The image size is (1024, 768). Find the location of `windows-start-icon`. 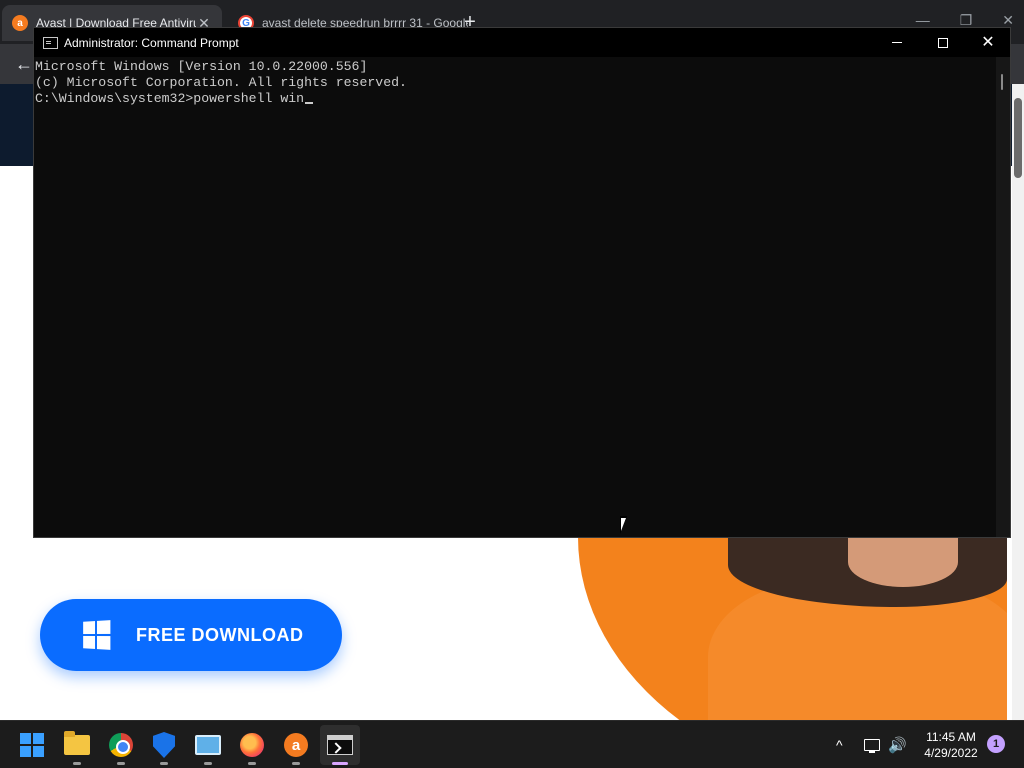

windows-start-icon is located at coordinates (32, 745).